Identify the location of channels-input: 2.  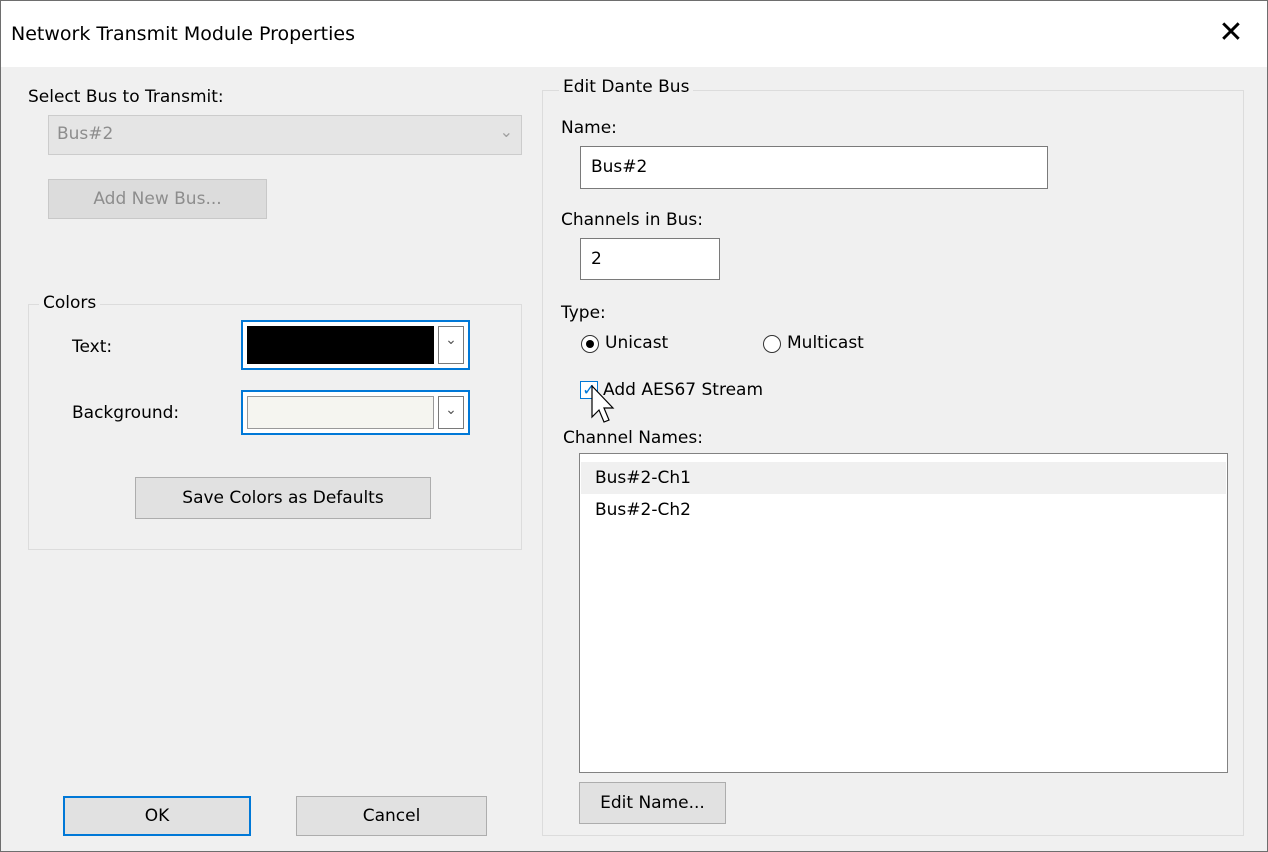
(650, 259).